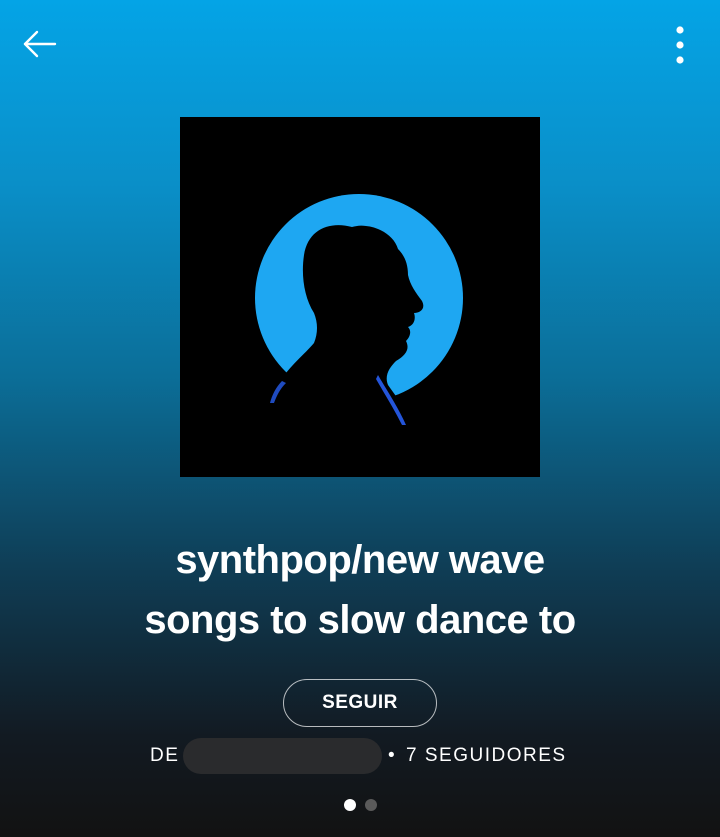 This screenshot has height=837, width=720. I want to click on arrow-left-icon, so click(40, 44).